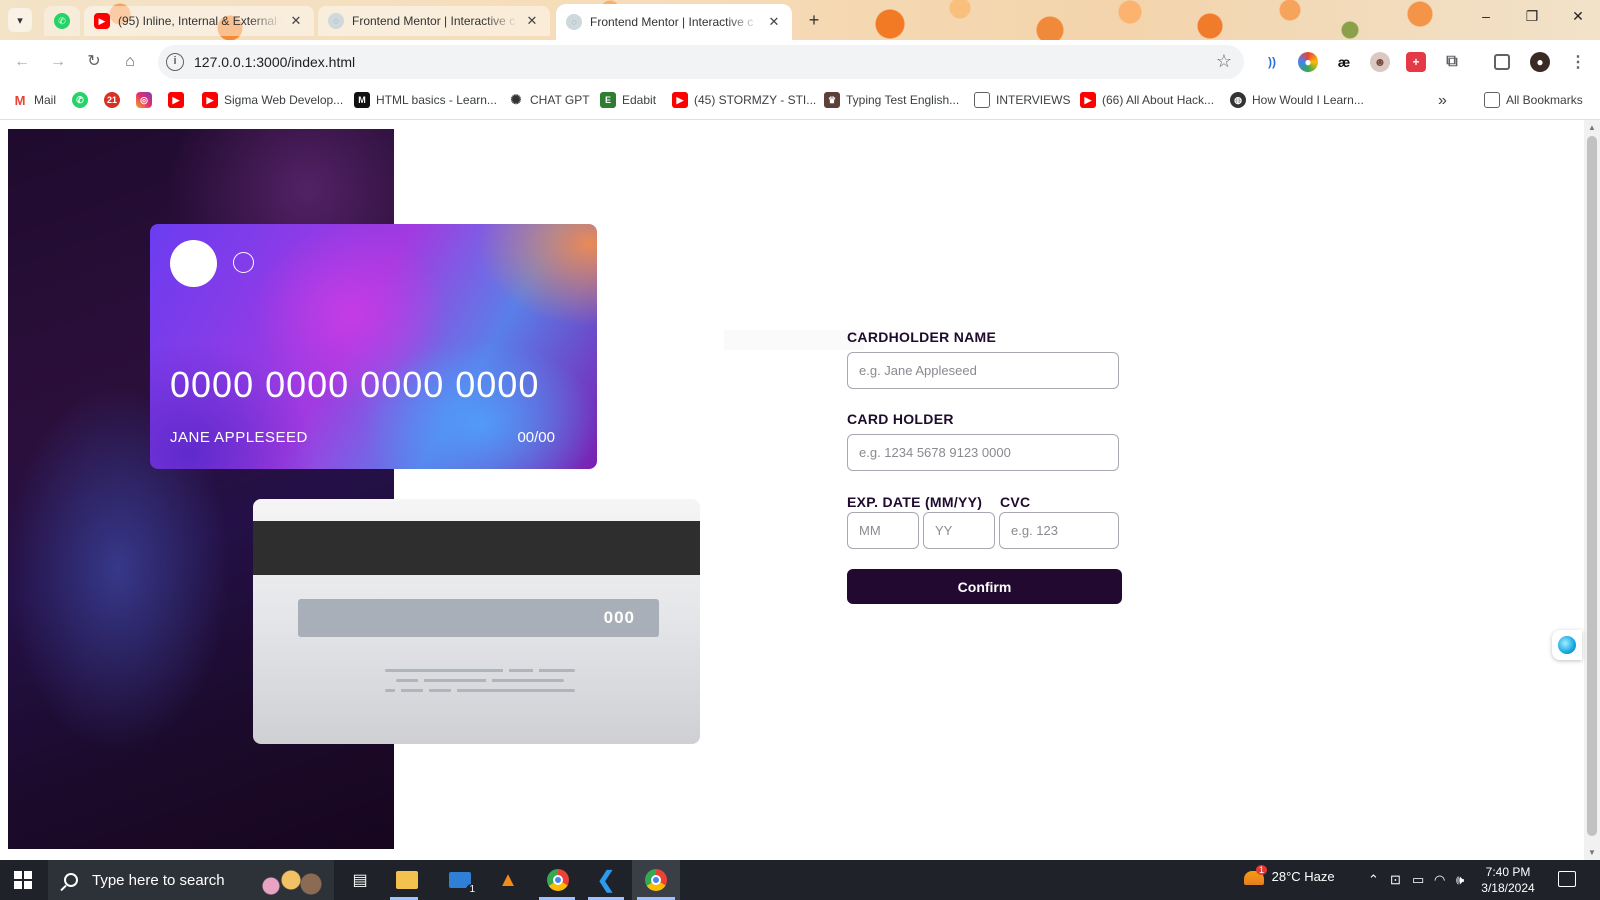 This screenshot has width=1600, height=900. What do you see at coordinates (362, 100) in the screenshot?
I see `mdn-icon: M` at bounding box center [362, 100].